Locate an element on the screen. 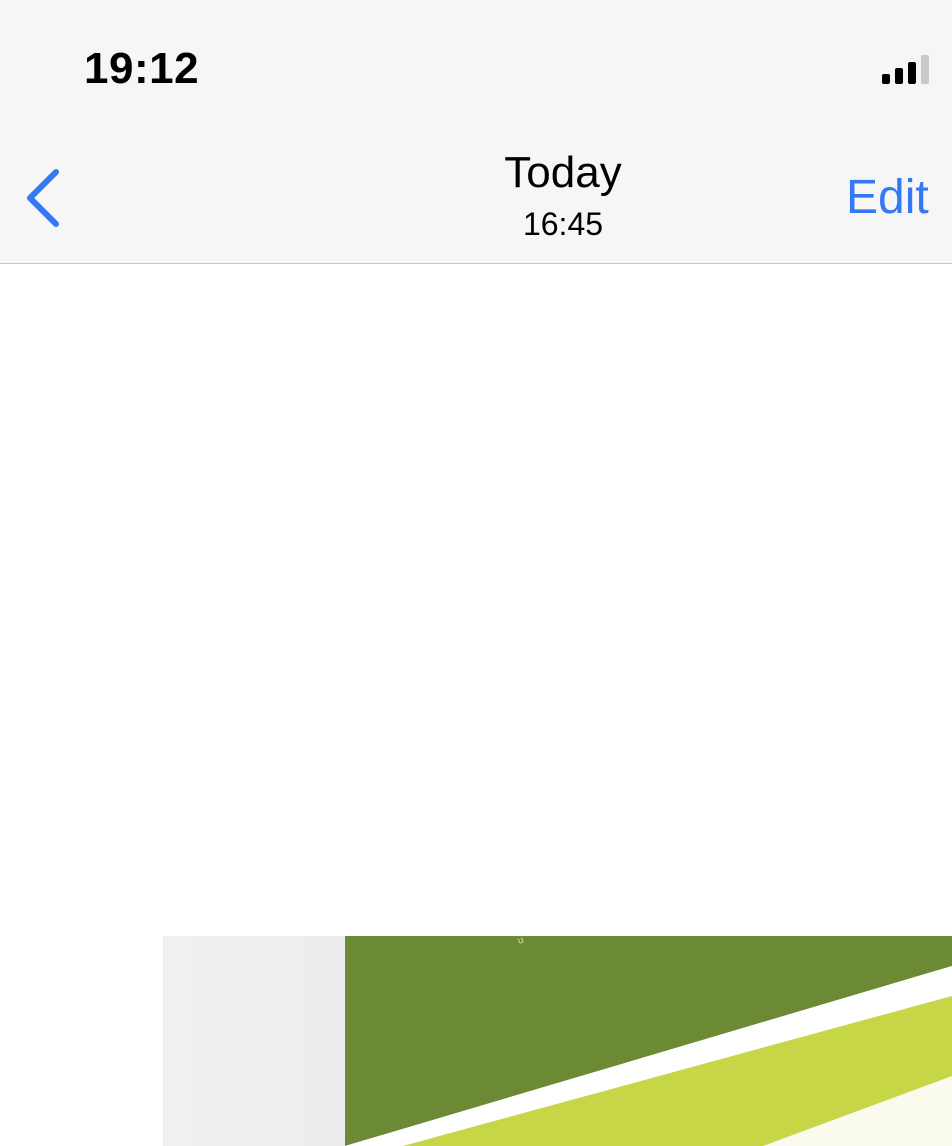 This screenshot has width=952, height=1146. navigation-bar: Today 16:45 Edit is located at coordinates (476, 196).